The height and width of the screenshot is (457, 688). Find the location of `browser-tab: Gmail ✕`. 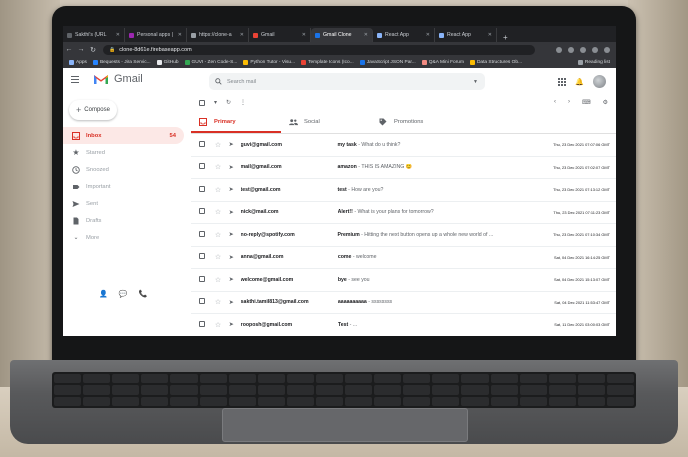

browser-tab: Gmail ✕ is located at coordinates (280, 35).